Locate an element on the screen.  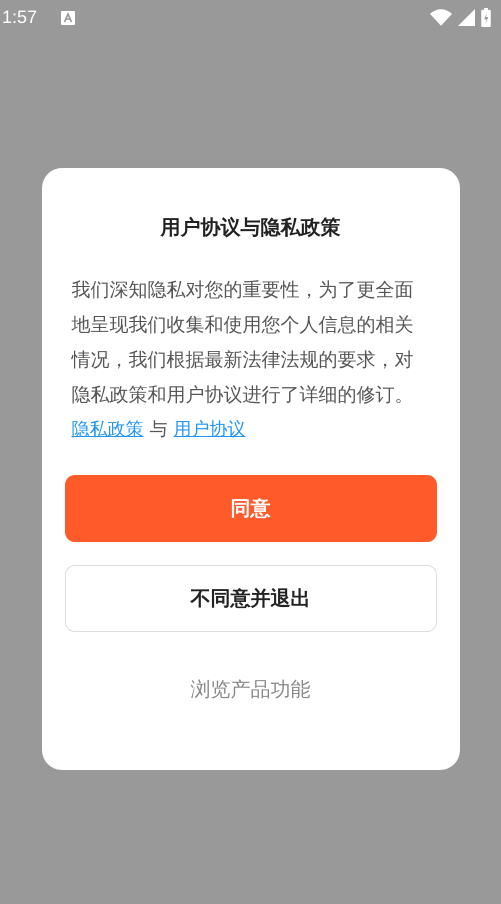
policy-link: 隐私政策 is located at coordinates (108, 429).